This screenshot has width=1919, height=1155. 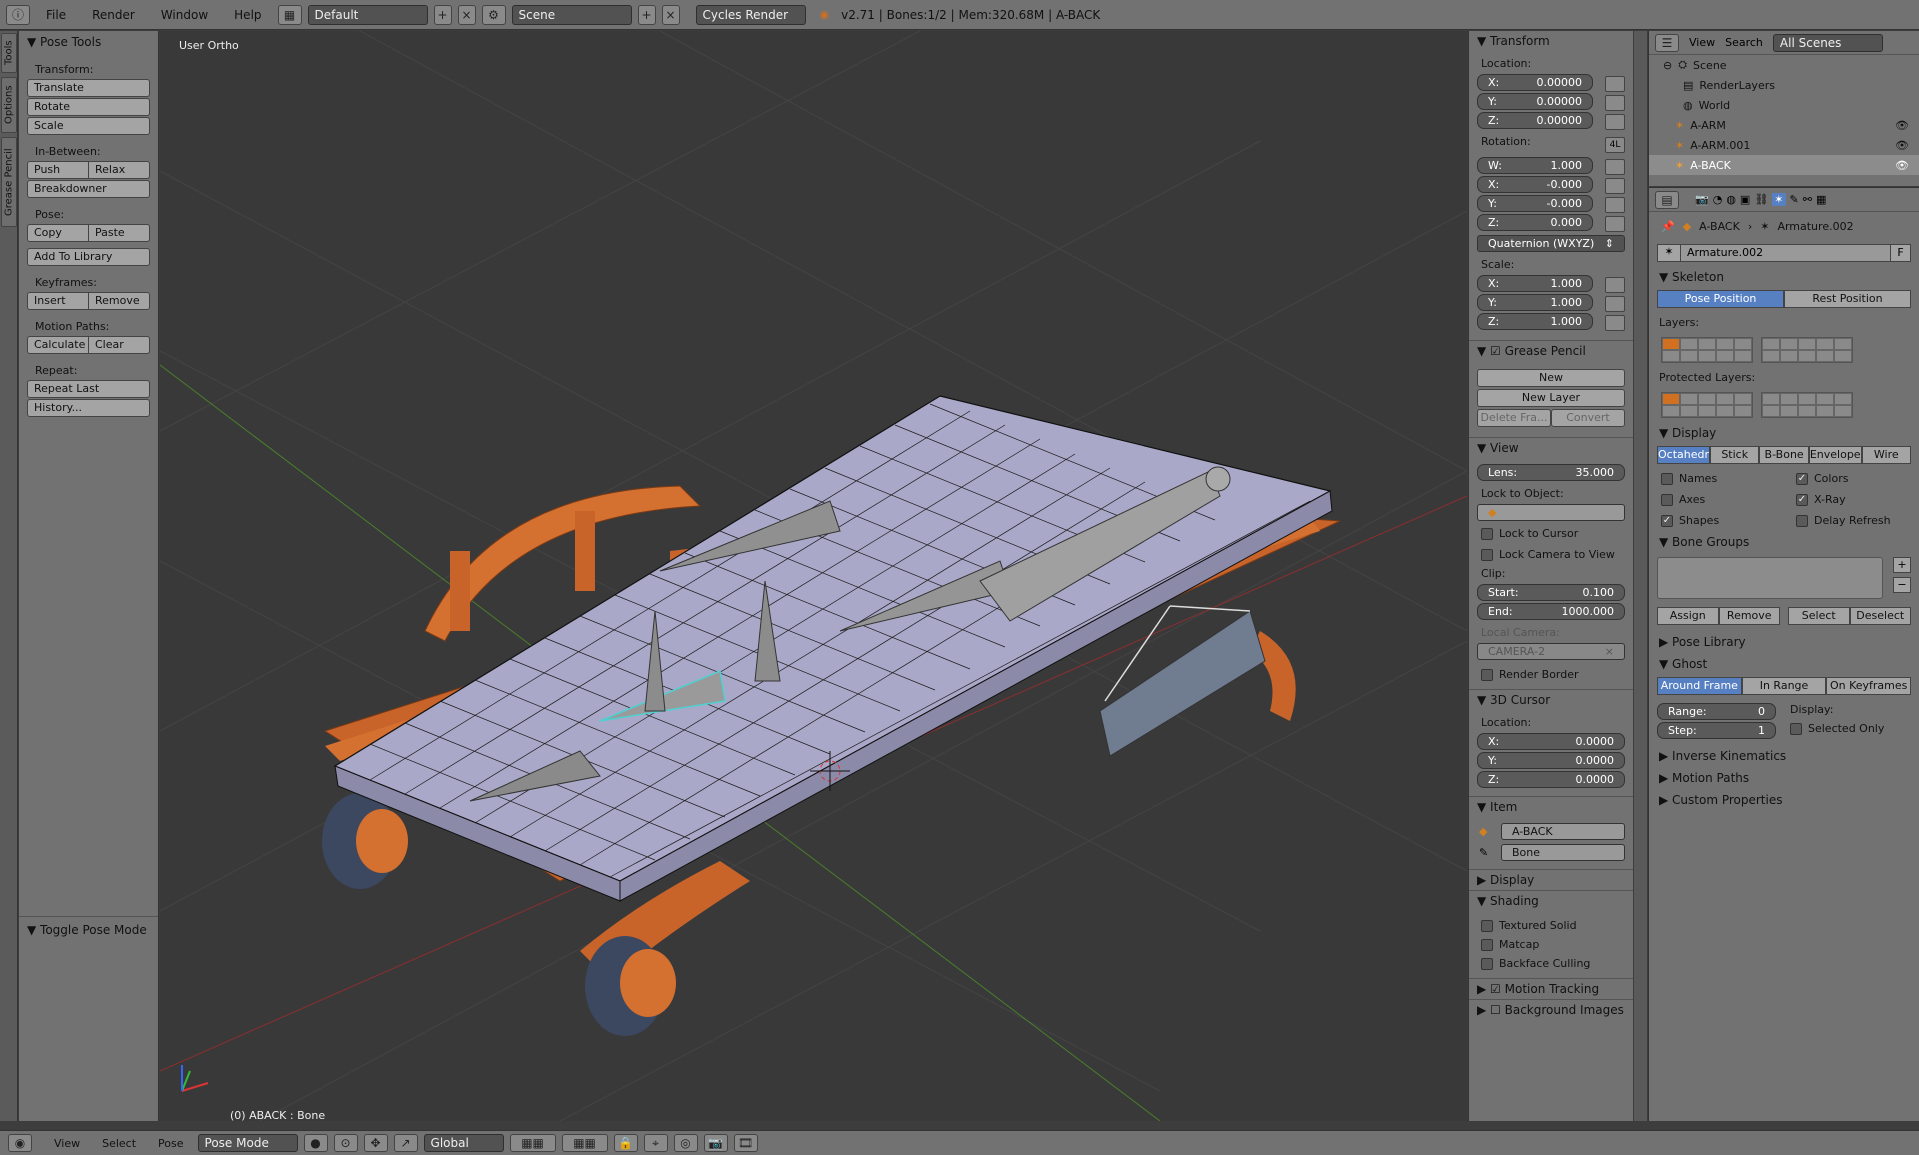 I want to click on skeleton-header: ▼ Skeleton, so click(x=1784, y=277).